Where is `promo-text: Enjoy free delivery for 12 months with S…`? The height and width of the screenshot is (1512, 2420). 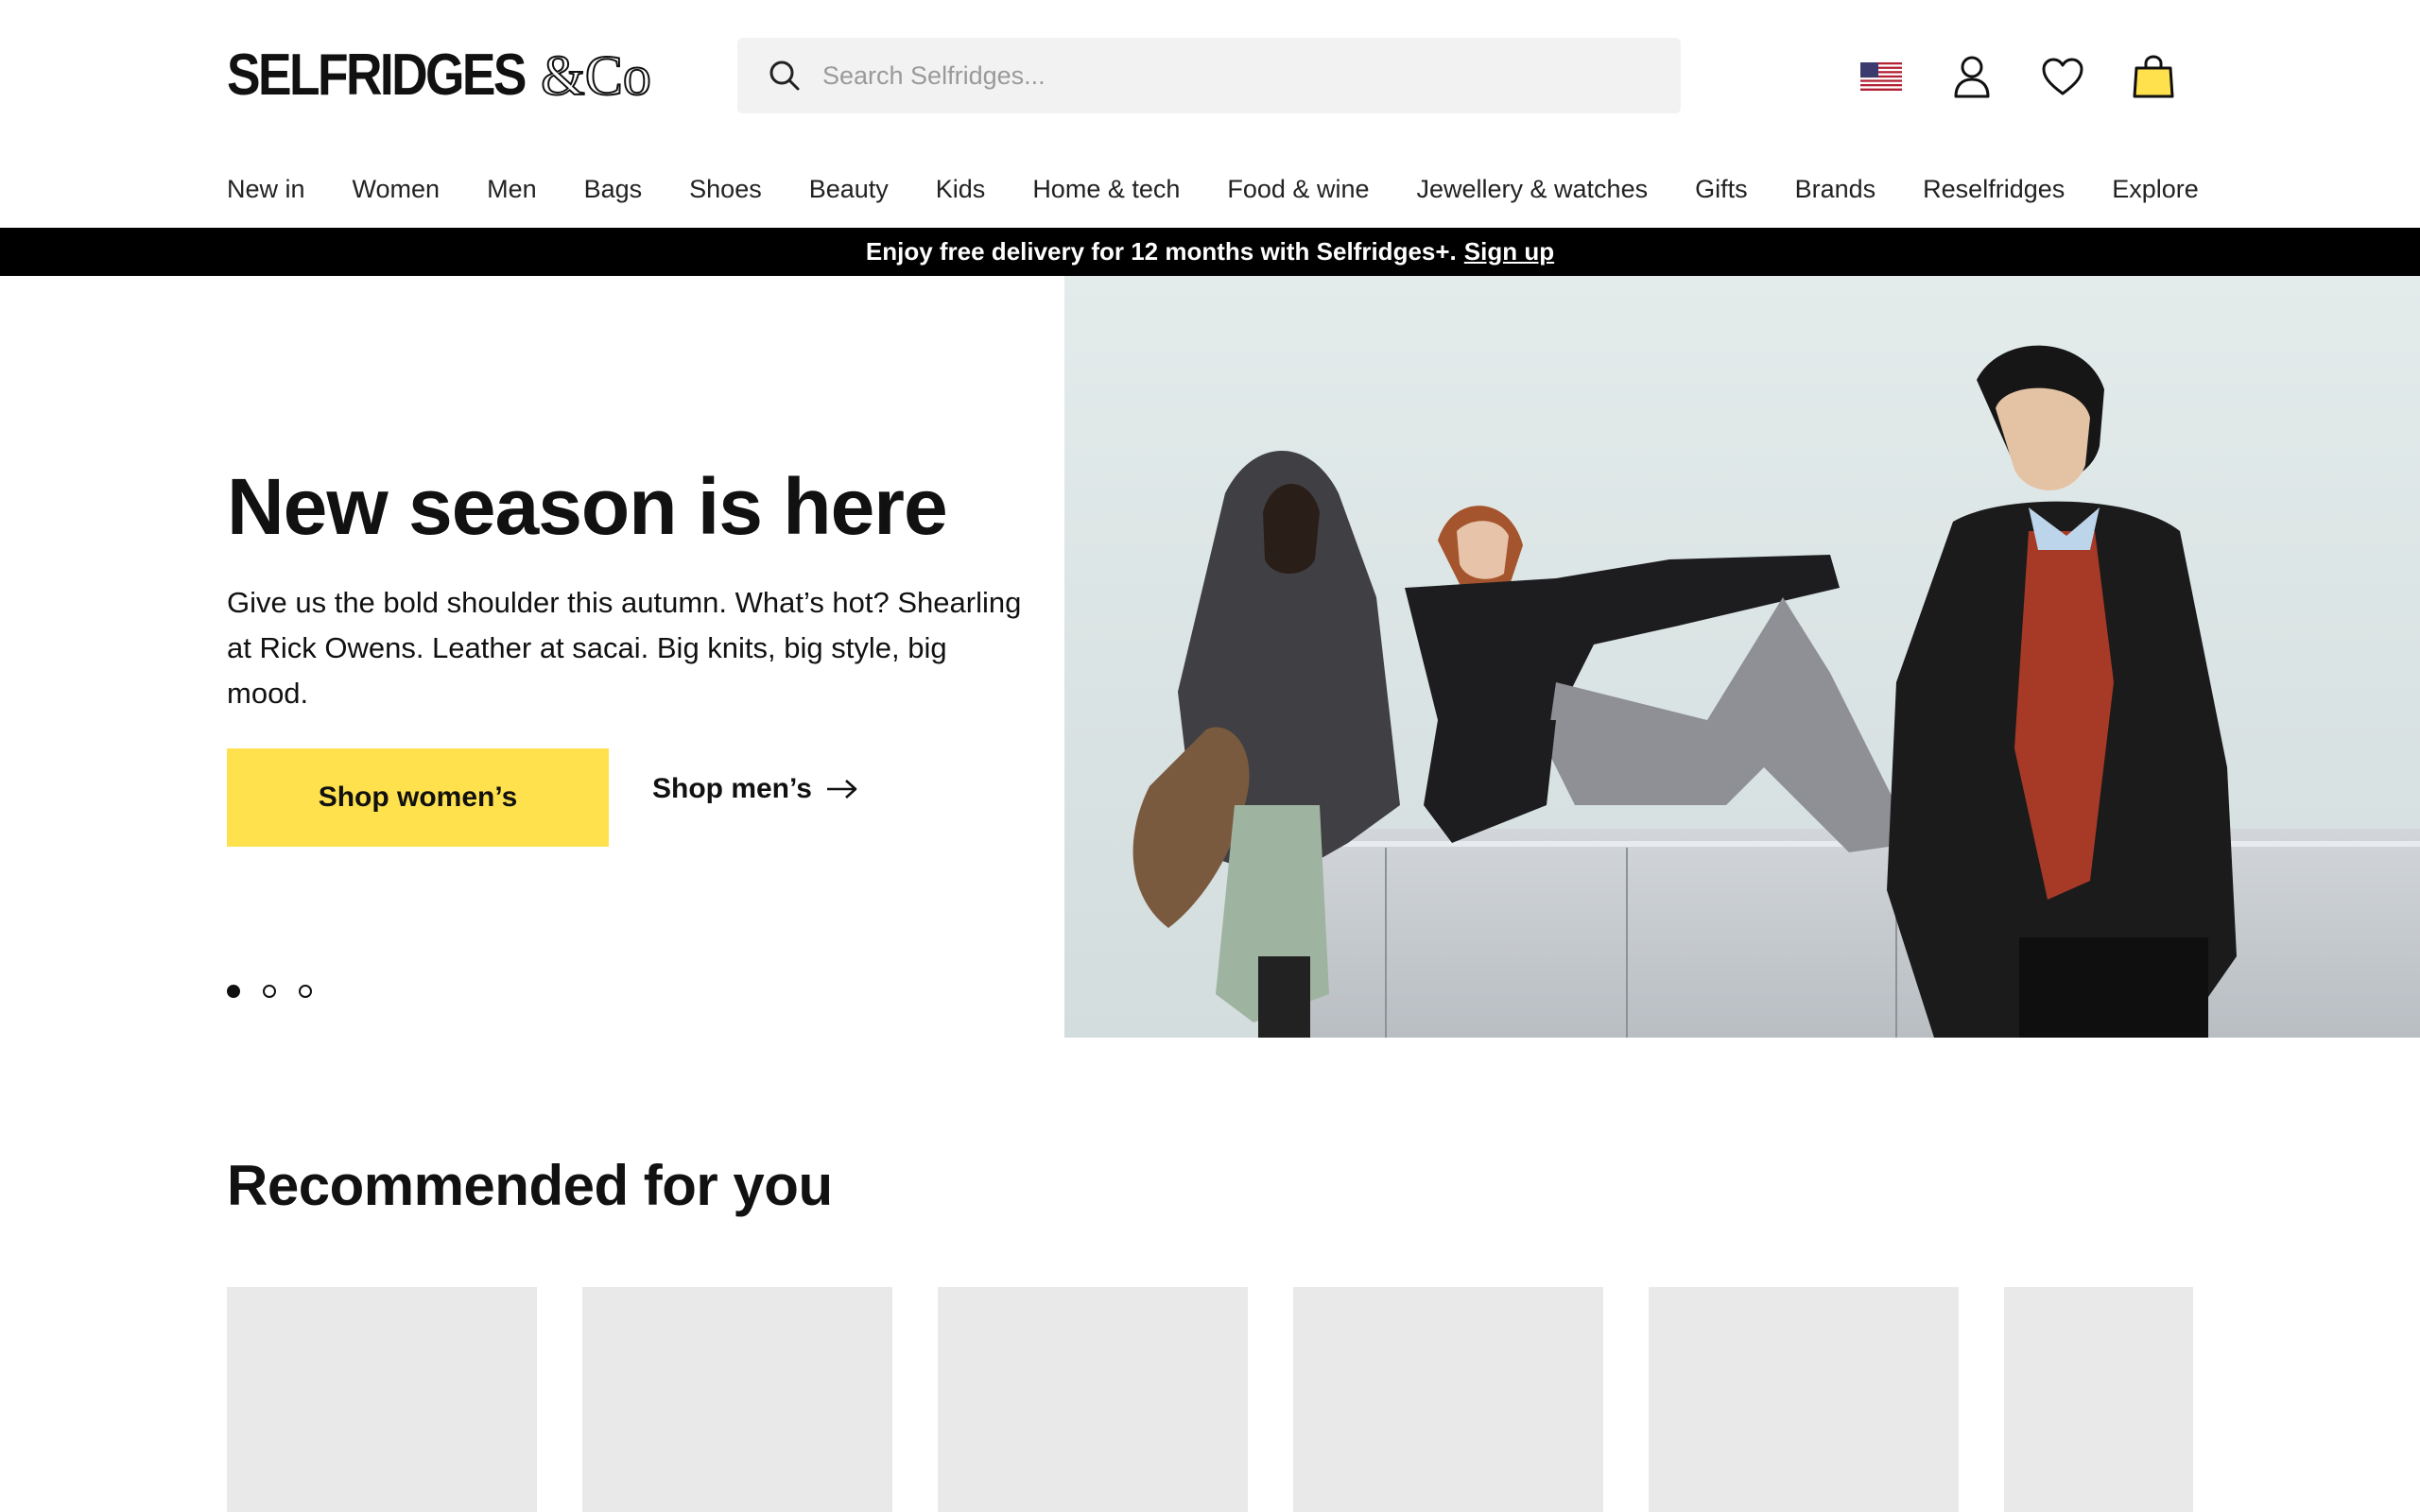 promo-text: Enjoy free delivery for 12 months with S… is located at coordinates (1161, 251).